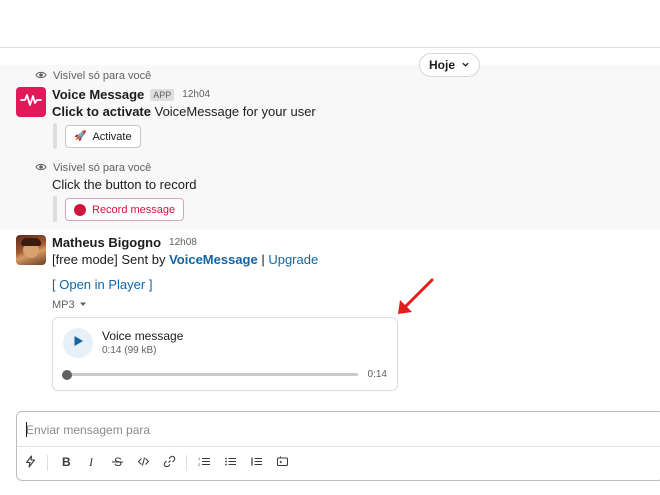 The height and width of the screenshot is (495, 660). I want to click on timestamp: 12h08, so click(183, 242).